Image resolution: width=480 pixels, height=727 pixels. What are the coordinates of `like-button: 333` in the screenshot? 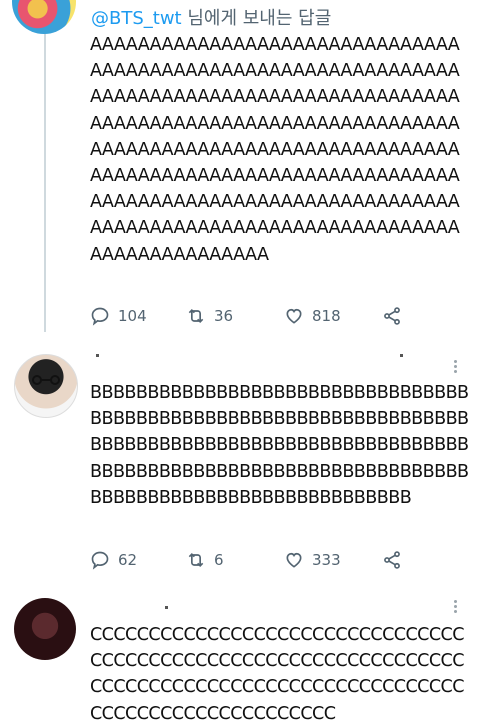 It's located at (312, 560).